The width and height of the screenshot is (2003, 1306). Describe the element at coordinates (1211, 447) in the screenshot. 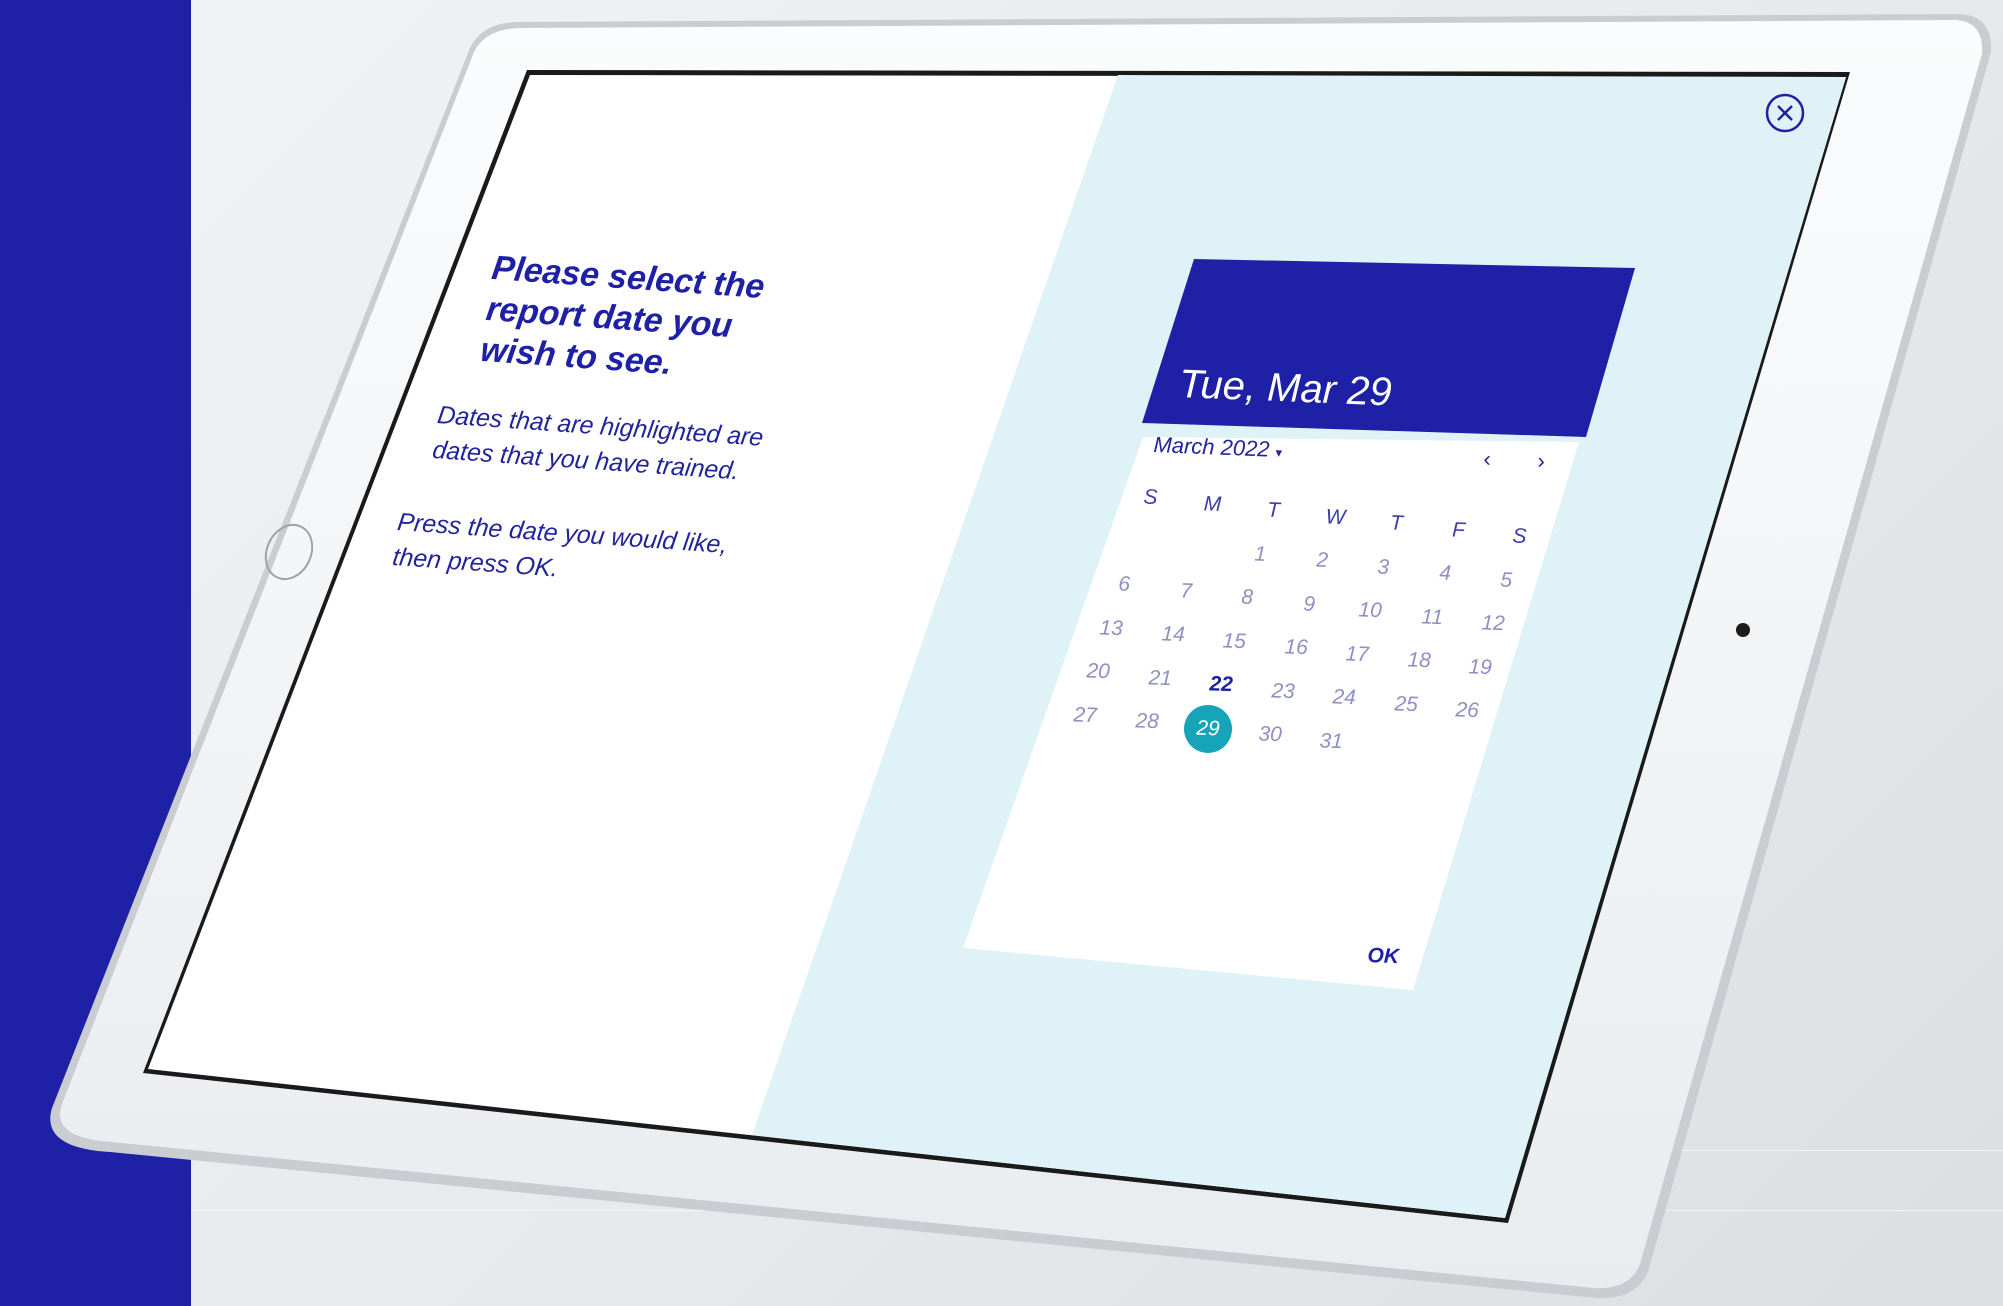

I see `month-year-label: March 2022` at that location.